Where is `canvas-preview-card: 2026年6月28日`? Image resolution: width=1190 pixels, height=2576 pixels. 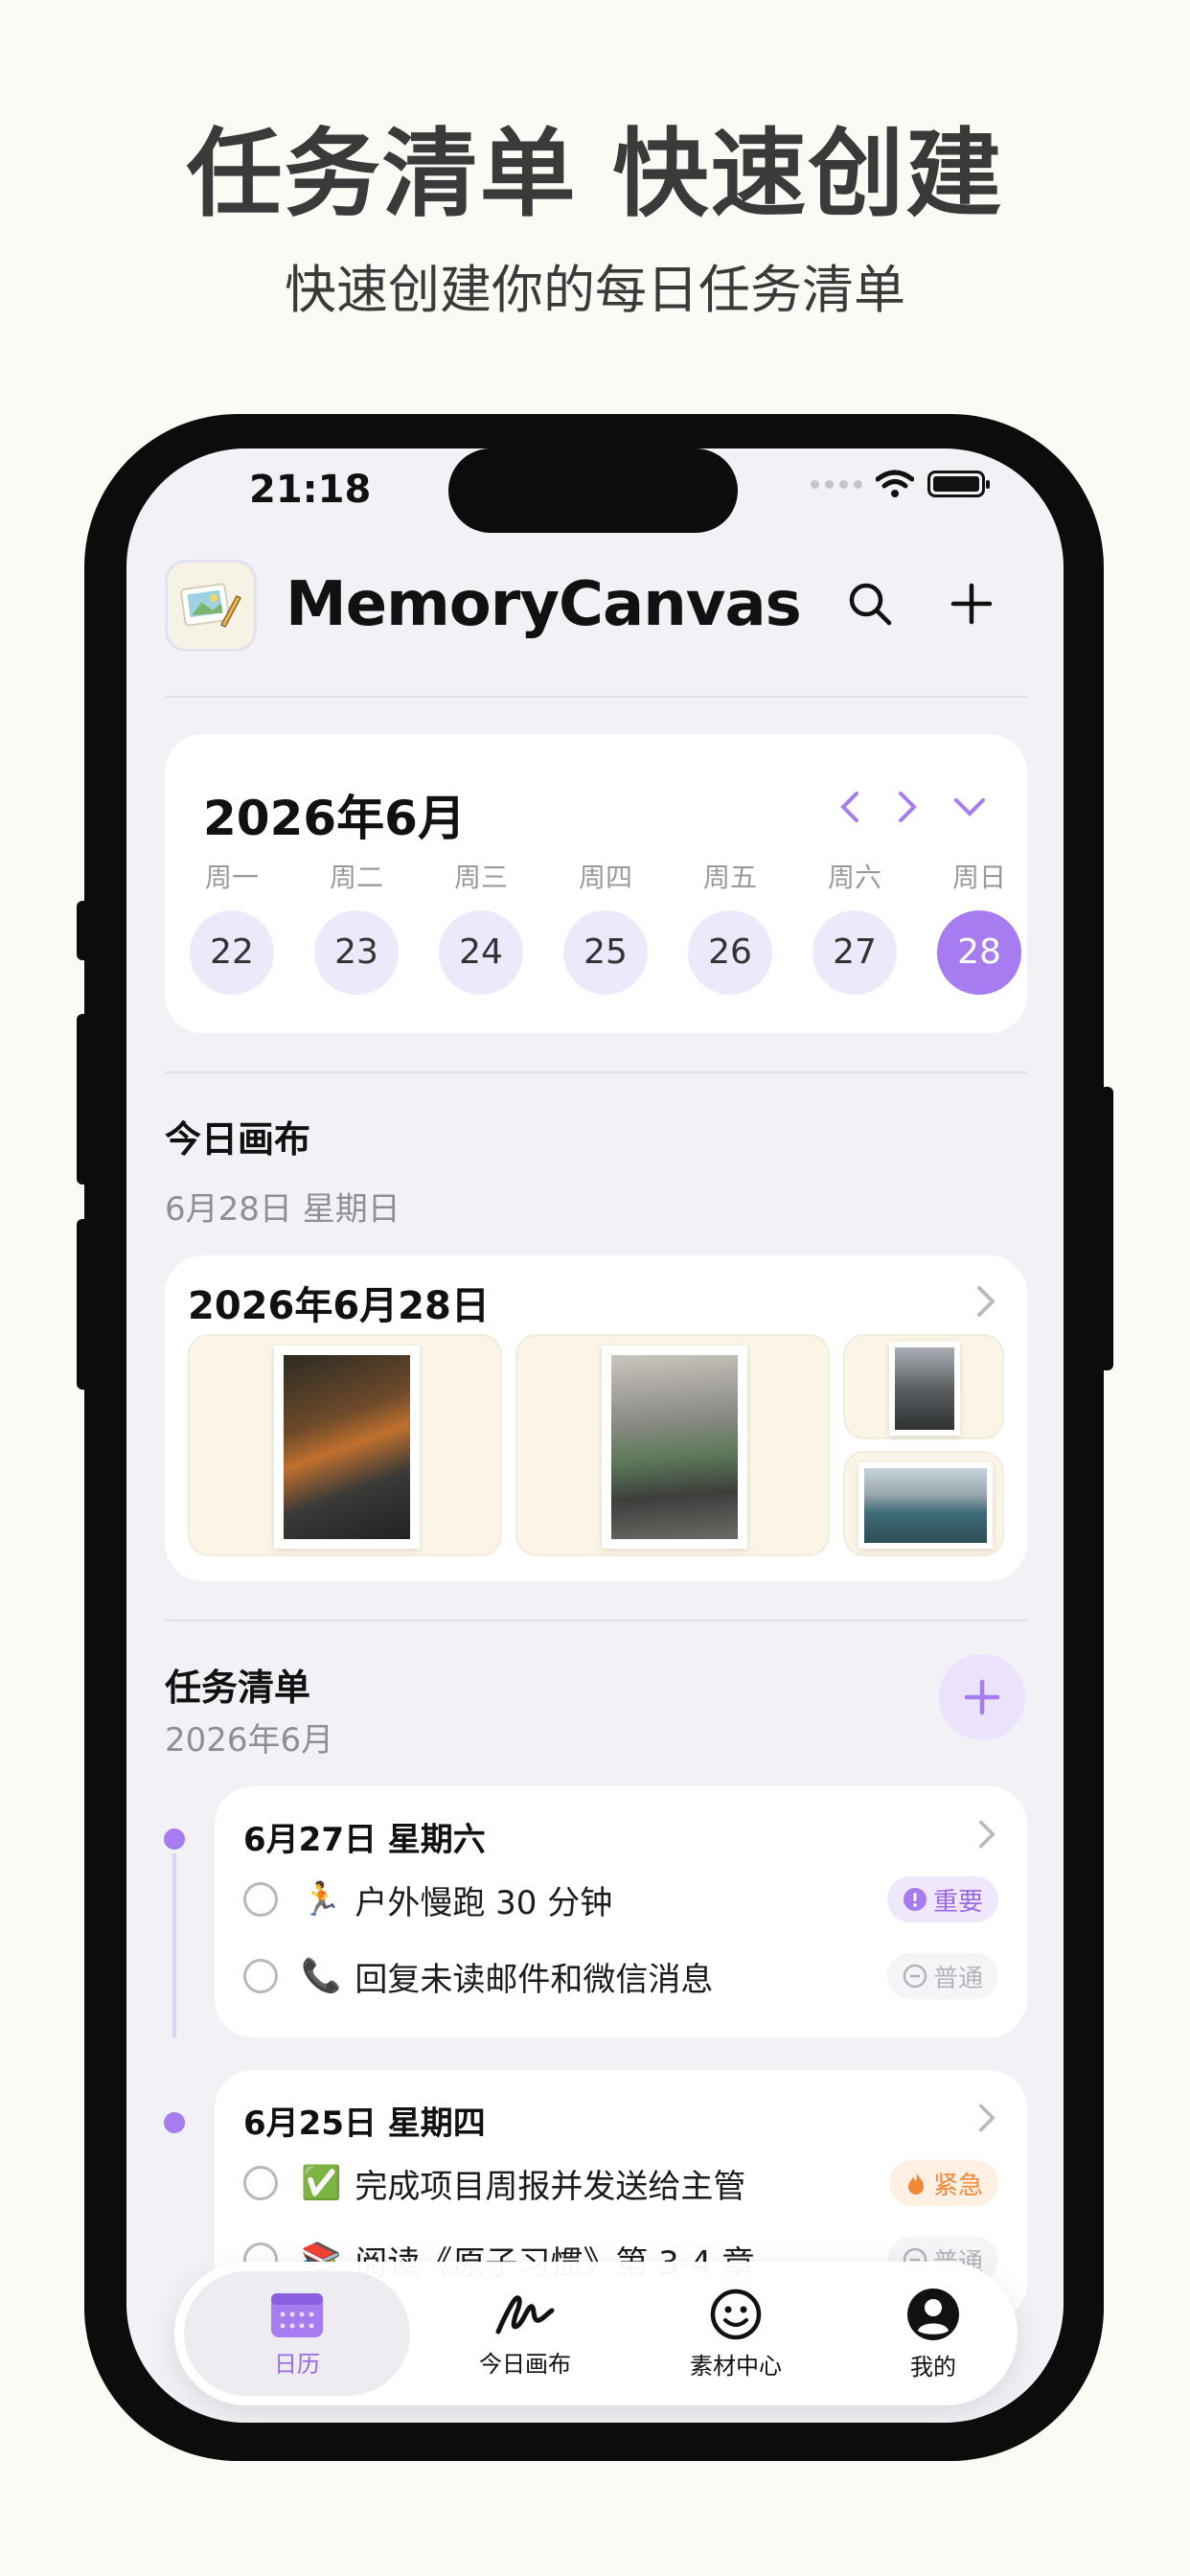 canvas-preview-card: 2026年6月28日 is located at coordinates (596, 1418).